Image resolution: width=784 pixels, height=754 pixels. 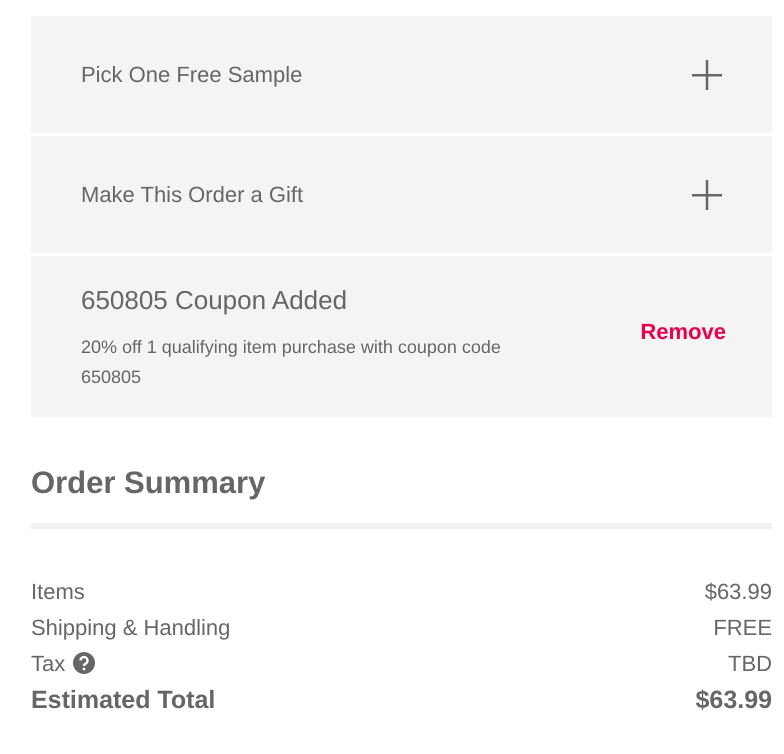 I want to click on total-value: $63.99, so click(x=734, y=700).